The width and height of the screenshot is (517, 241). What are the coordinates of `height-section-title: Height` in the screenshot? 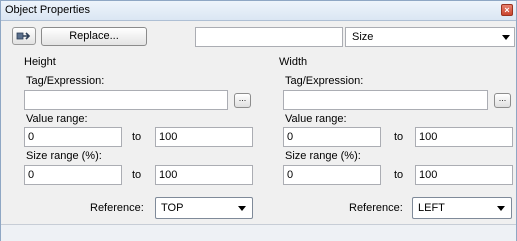 It's located at (40, 62).